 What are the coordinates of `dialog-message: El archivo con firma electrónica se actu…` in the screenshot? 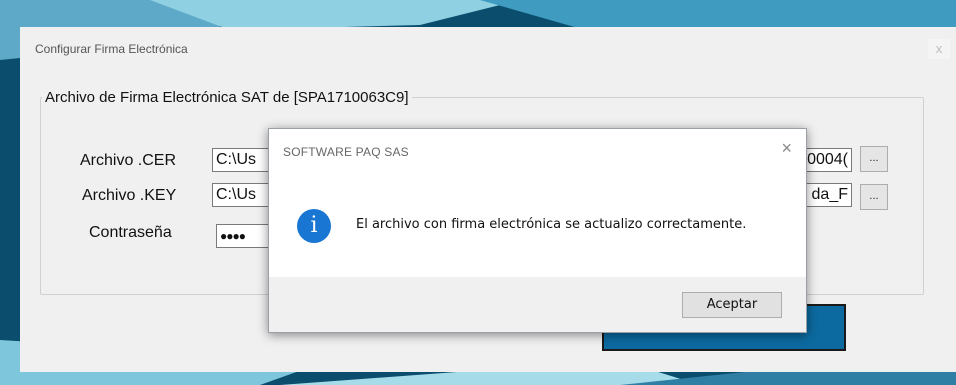 It's located at (551, 224).